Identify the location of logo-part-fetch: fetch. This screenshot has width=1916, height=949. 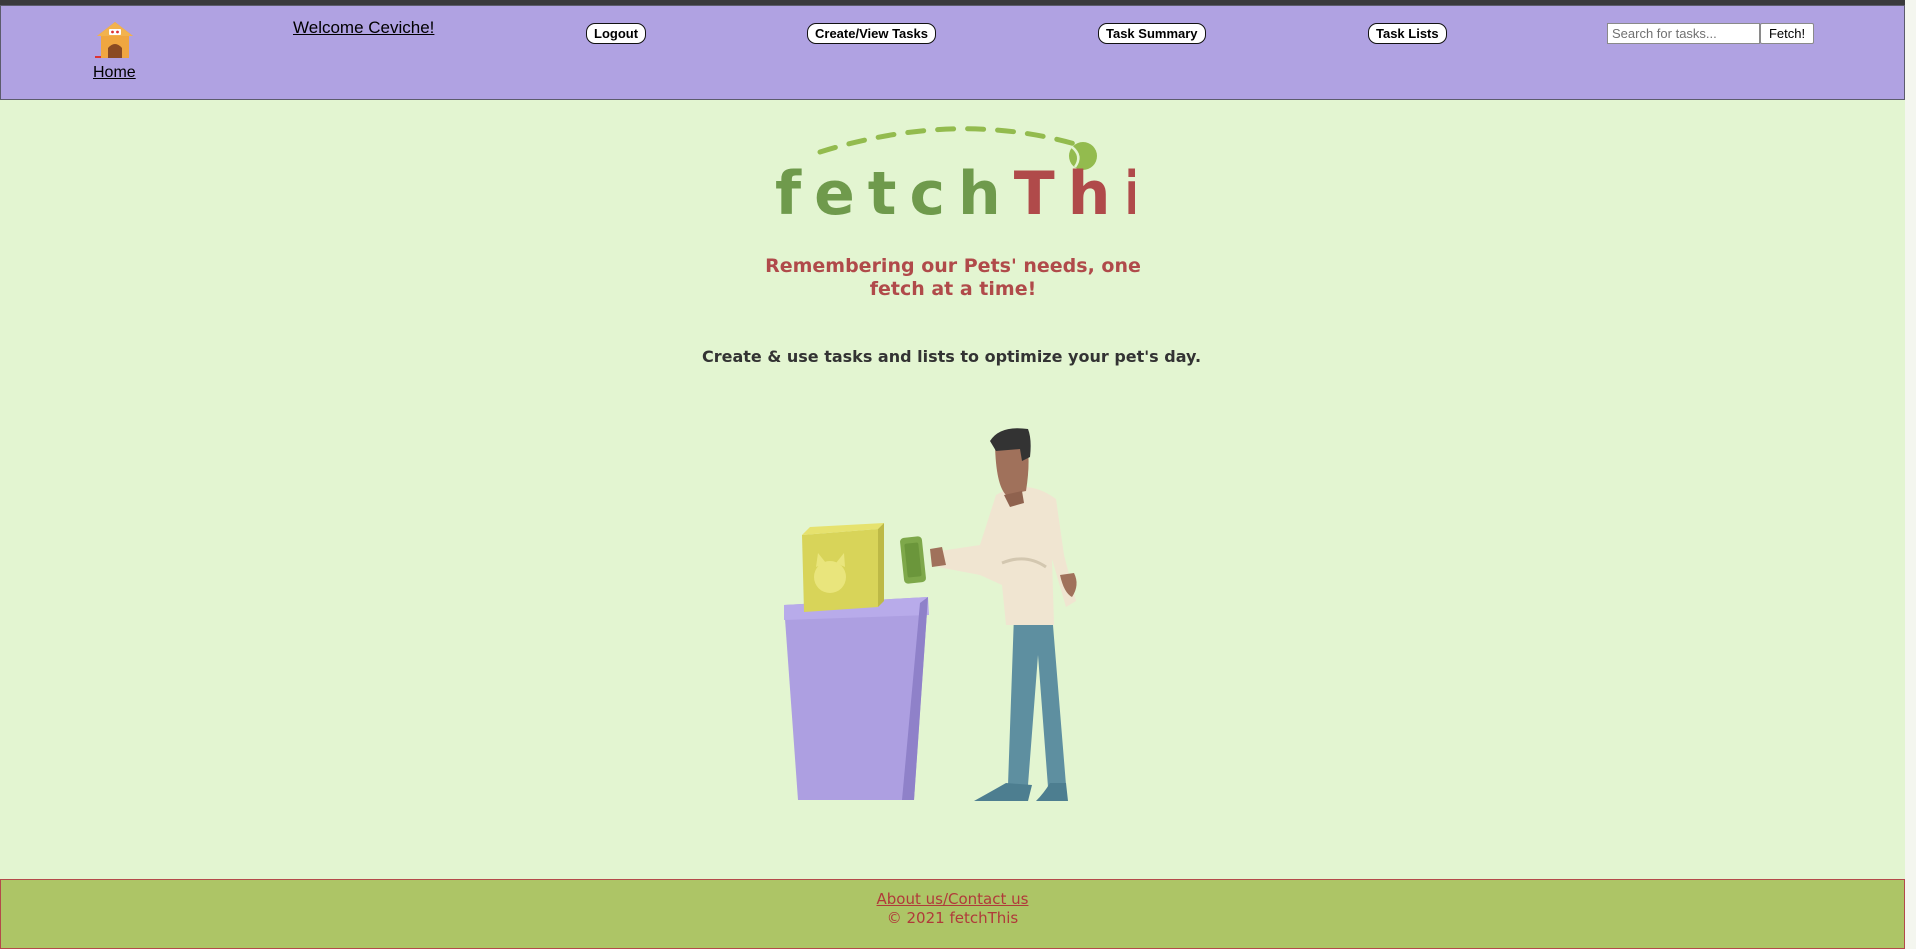
(894, 190).